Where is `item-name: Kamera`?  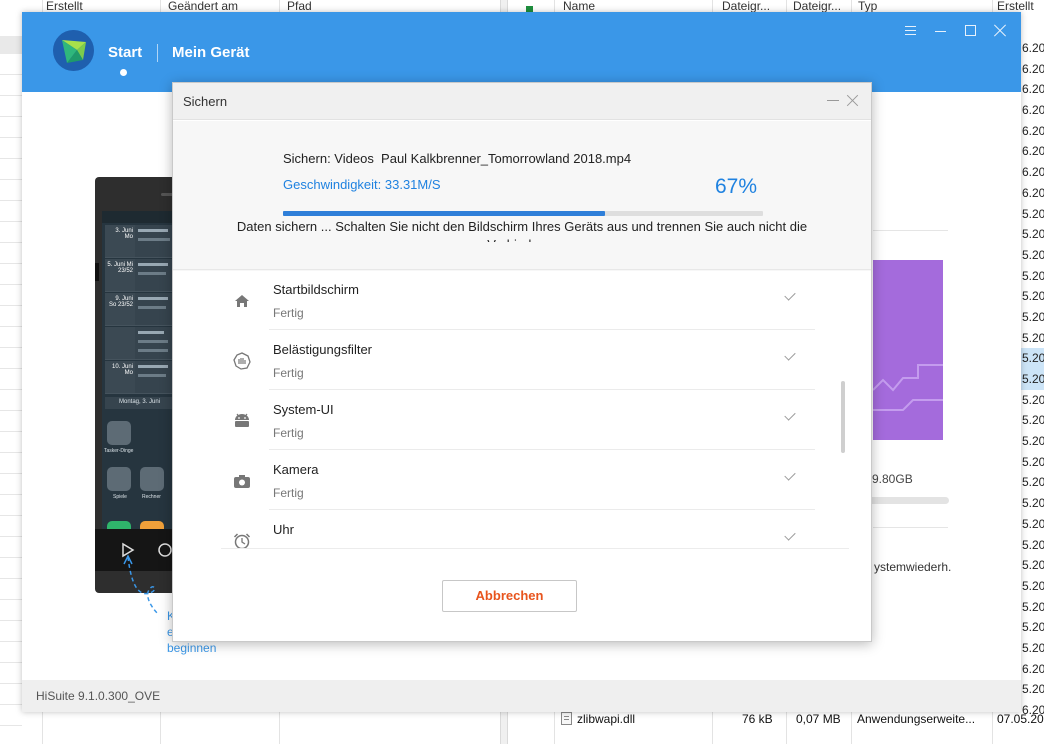
item-name: Kamera is located at coordinates (296, 469).